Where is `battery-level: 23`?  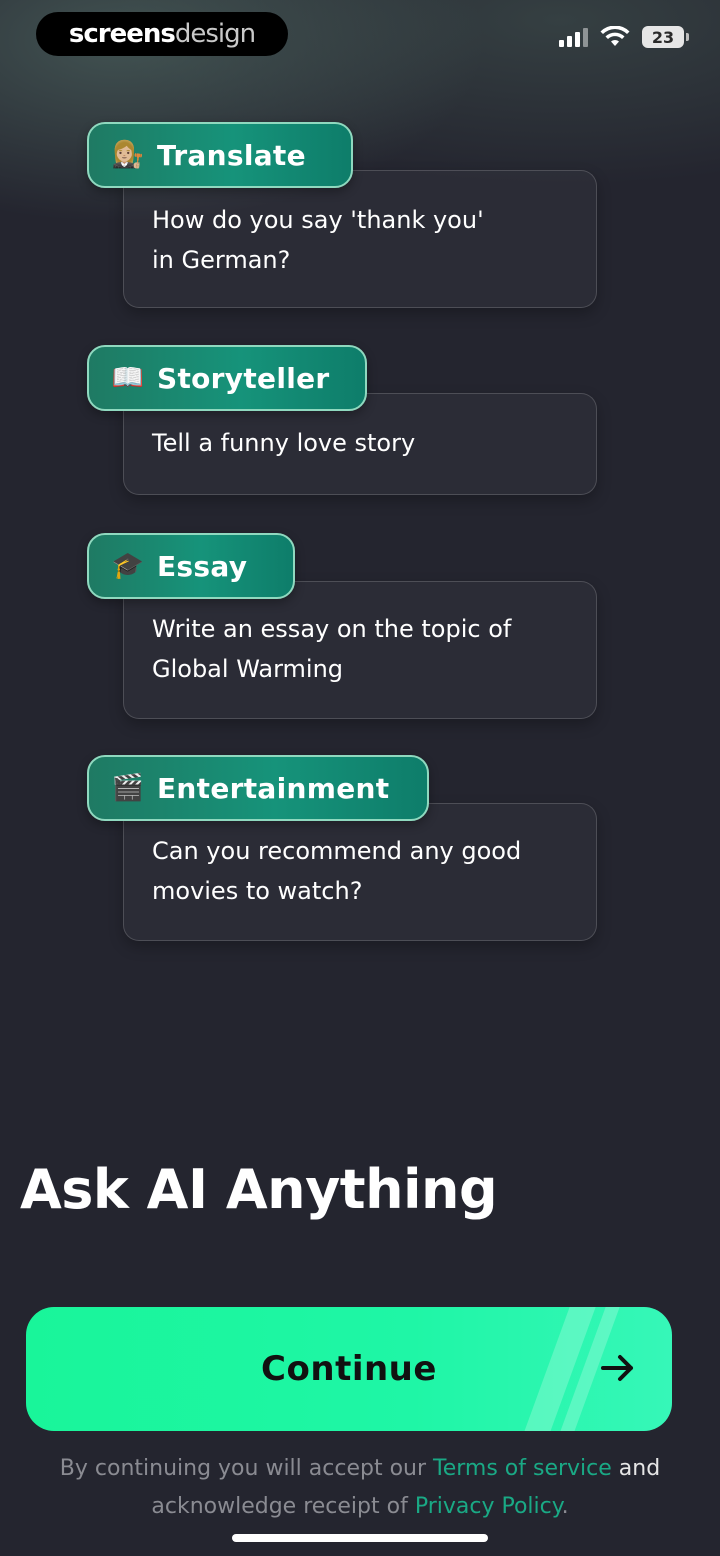
battery-level: 23 is located at coordinates (663, 37).